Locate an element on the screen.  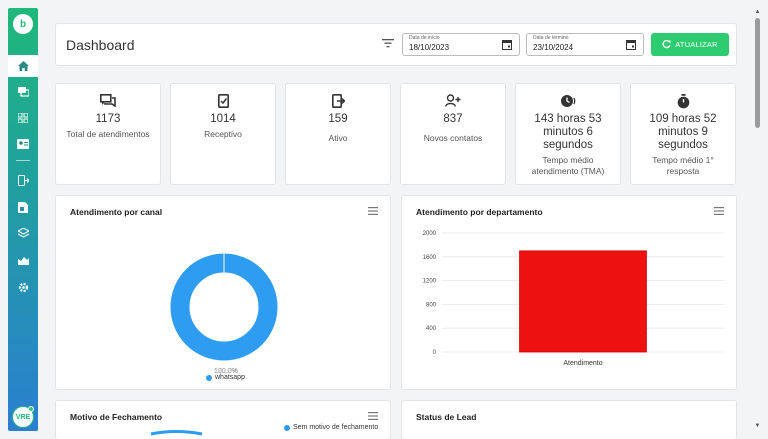
add-user-icon is located at coordinates (453, 100).